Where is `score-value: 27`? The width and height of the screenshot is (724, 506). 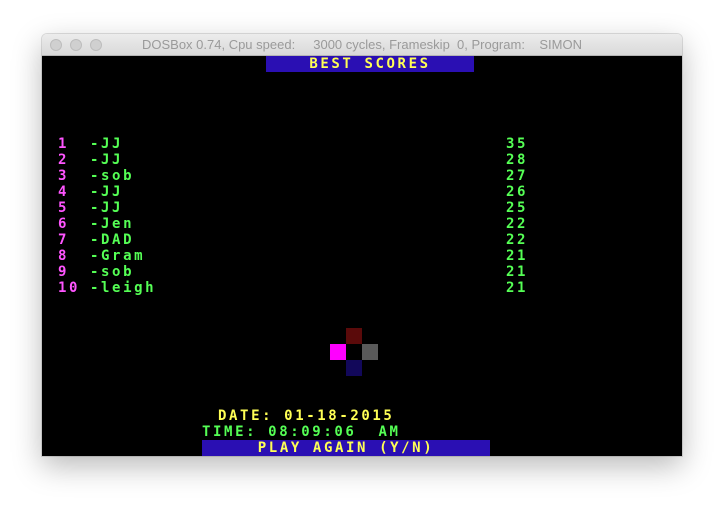 score-value: 27 is located at coordinates (517, 176).